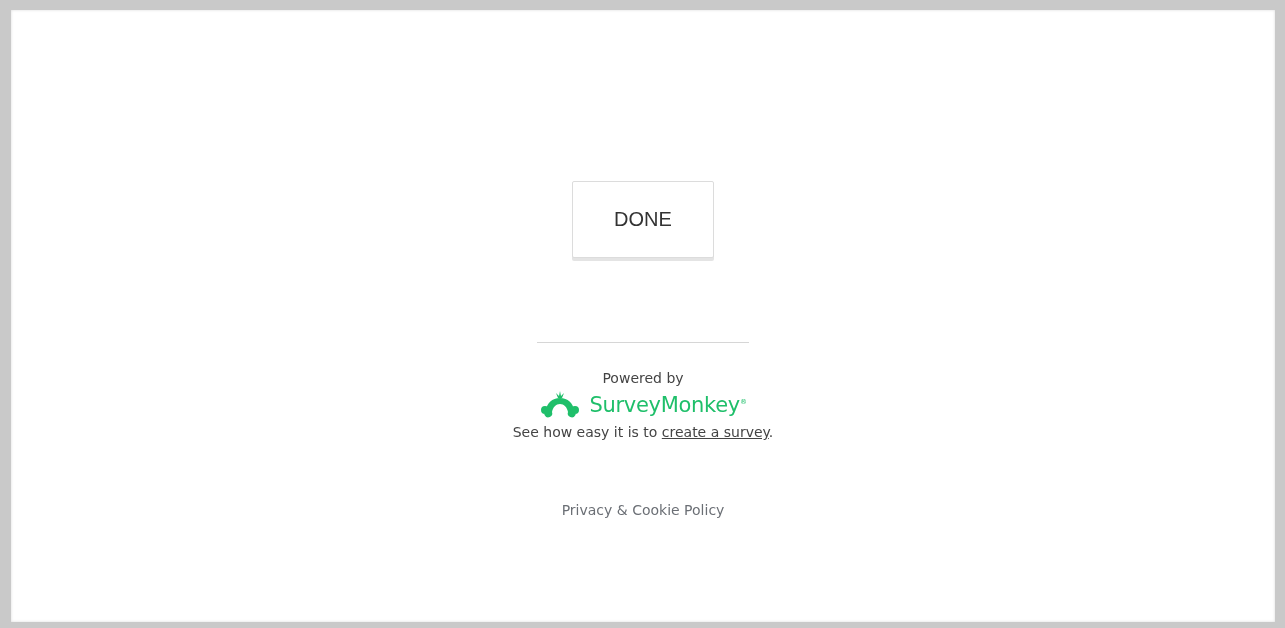  I want to click on create-survey-link: create a survey, so click(715, 432).